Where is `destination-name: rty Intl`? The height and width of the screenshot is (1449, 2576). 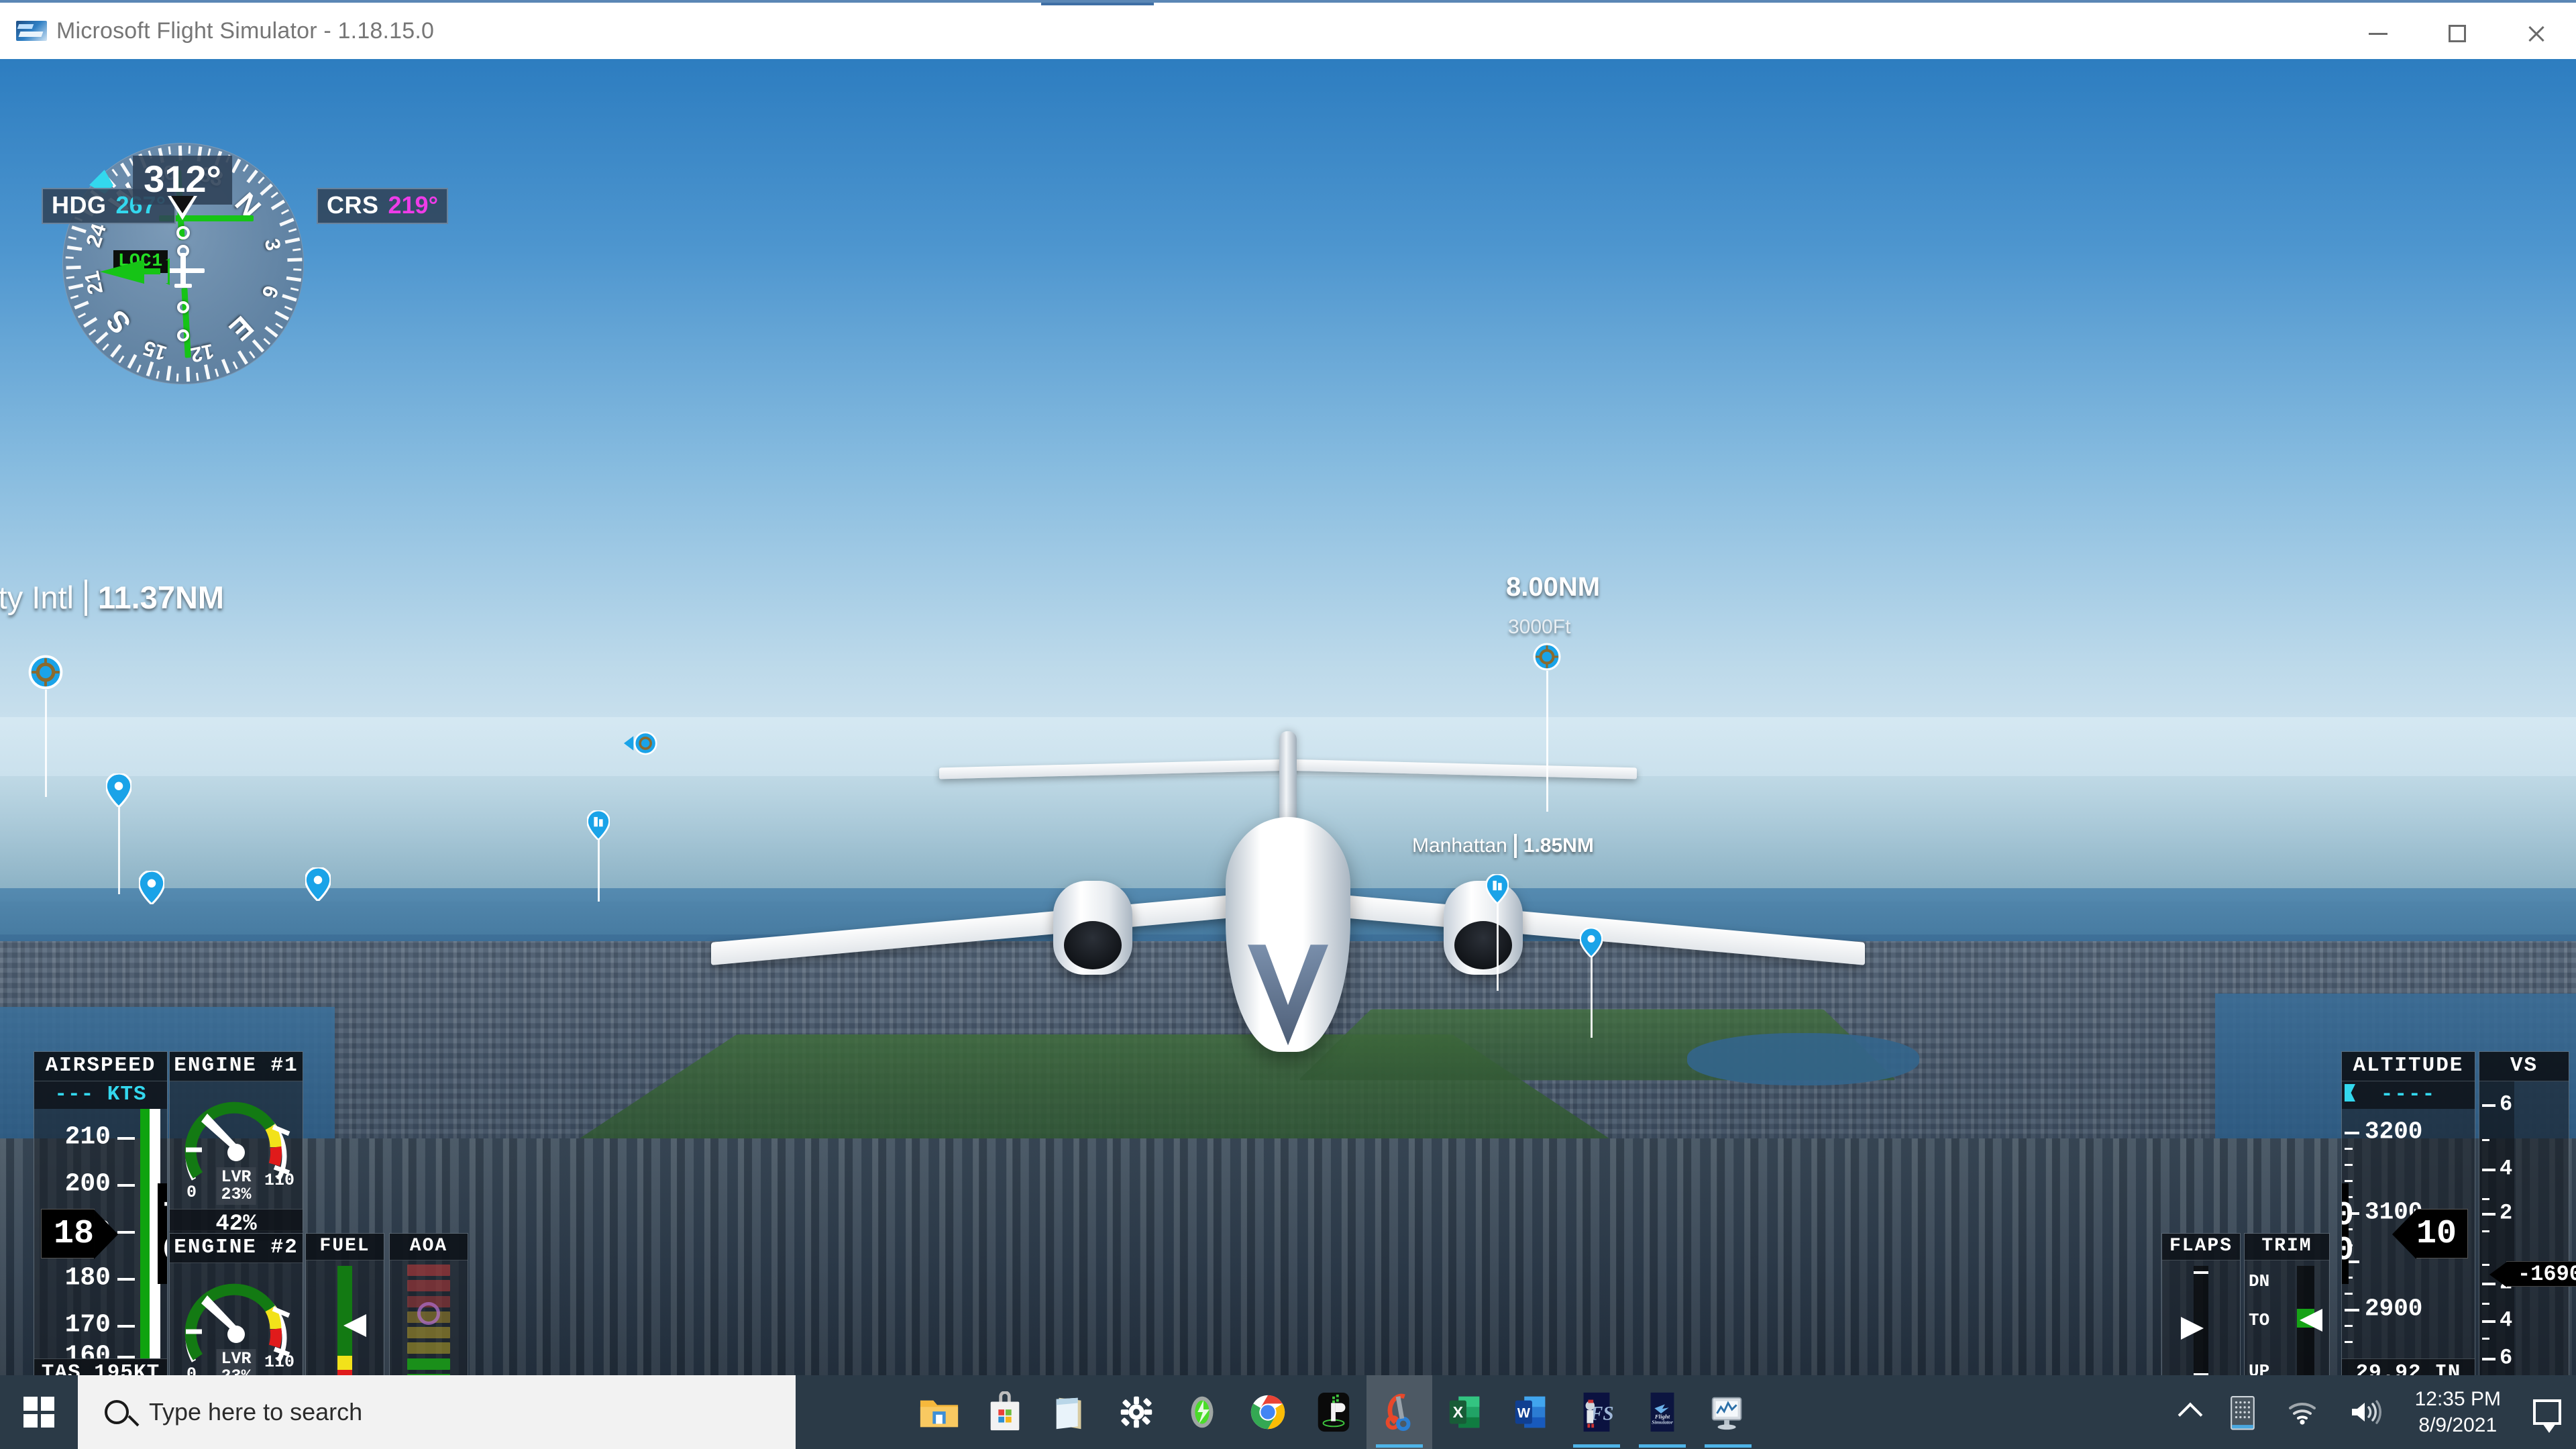 destination-name: rty Intl is located at coordinates (37, 597).